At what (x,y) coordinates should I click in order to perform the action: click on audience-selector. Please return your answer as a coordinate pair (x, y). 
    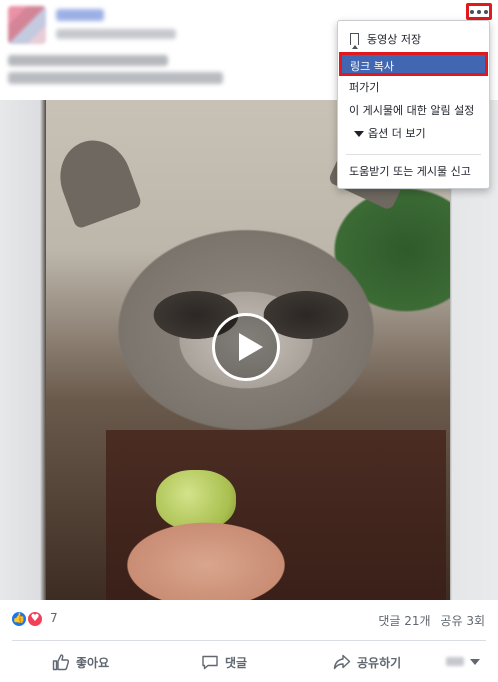
    Looking at the image, I should click on (466, 662).